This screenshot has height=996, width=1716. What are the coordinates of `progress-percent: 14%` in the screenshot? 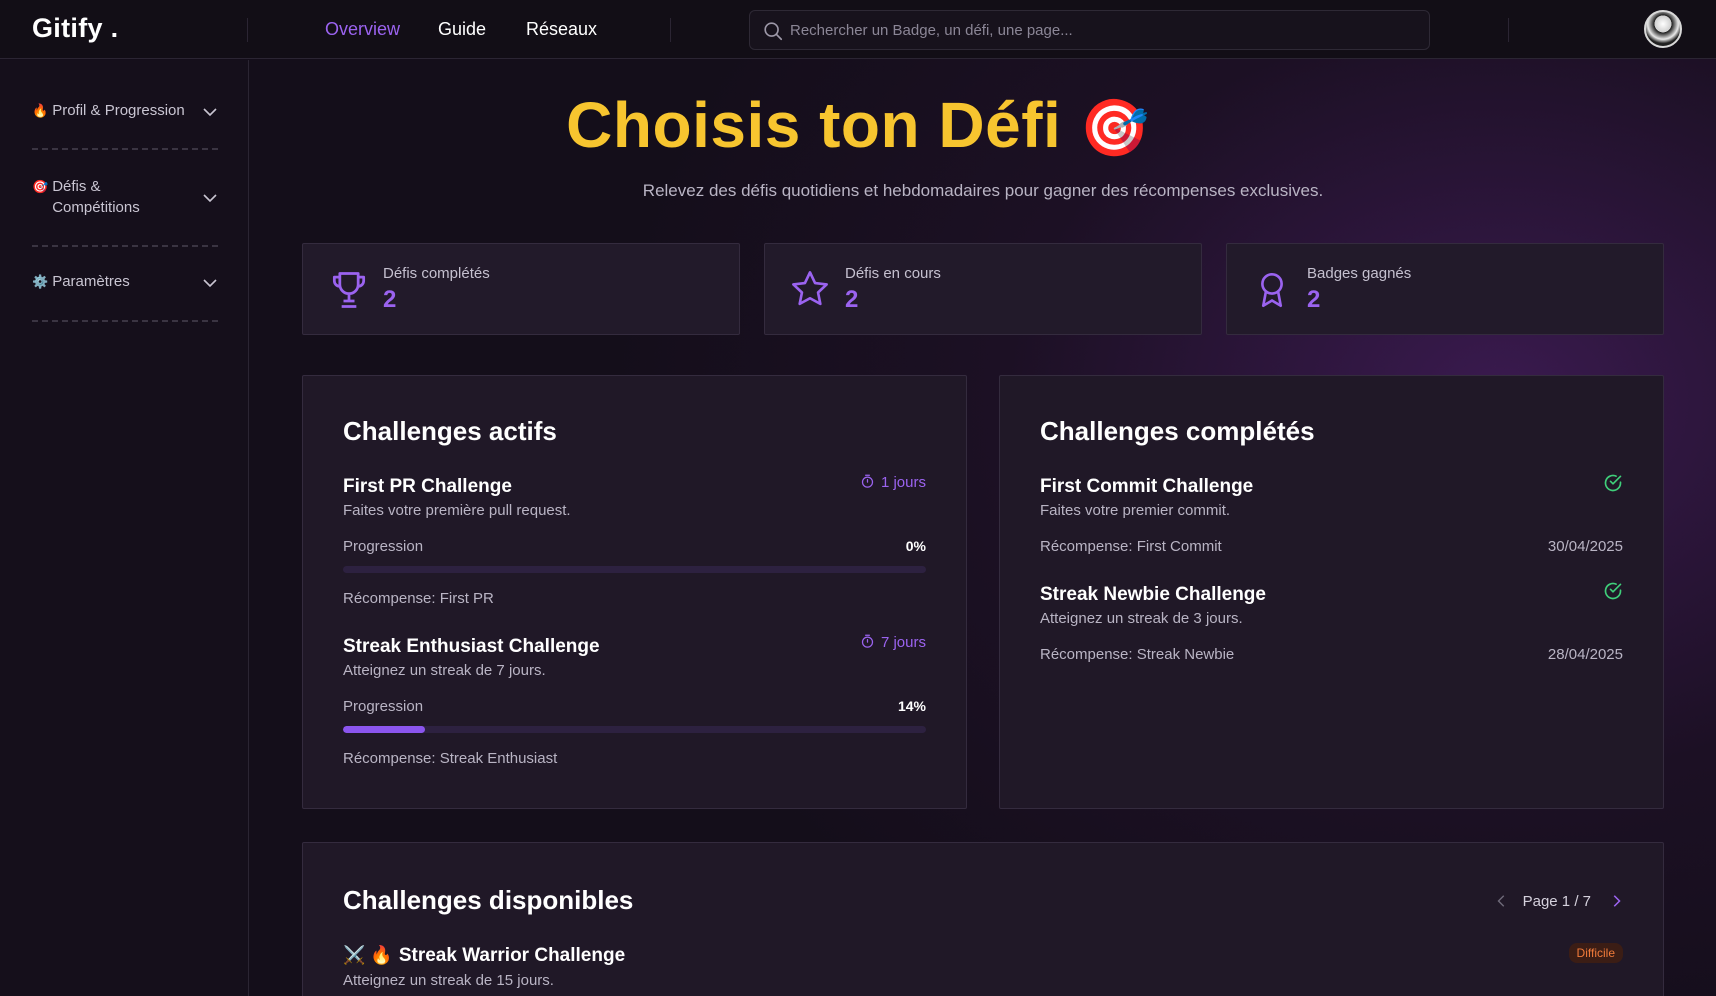 It's located at (911, 706).